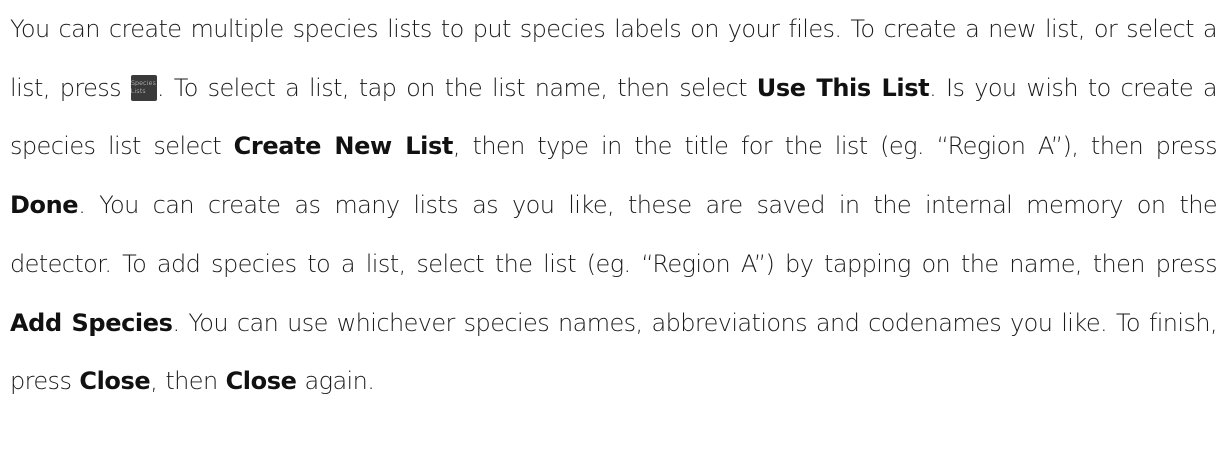 This screenshot has width=1229, height=464. I want to click on text-segment: , then, so click(184, 381).